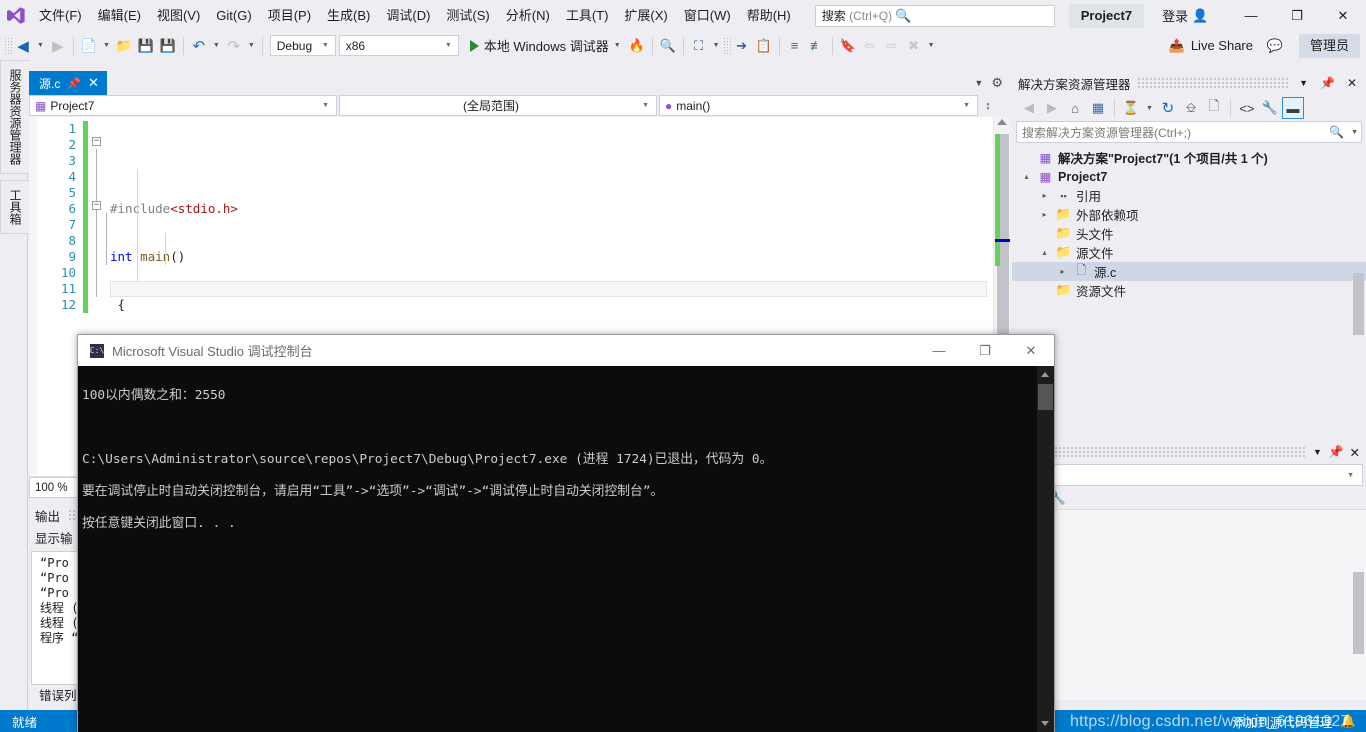 Image resolution: width=1366 pixels, height=732 pixels. What do you see at coordinates (15, 207) in the screenshot?
I see `vtab-toolbox: 工具箱` at bounding box center [15, 207].